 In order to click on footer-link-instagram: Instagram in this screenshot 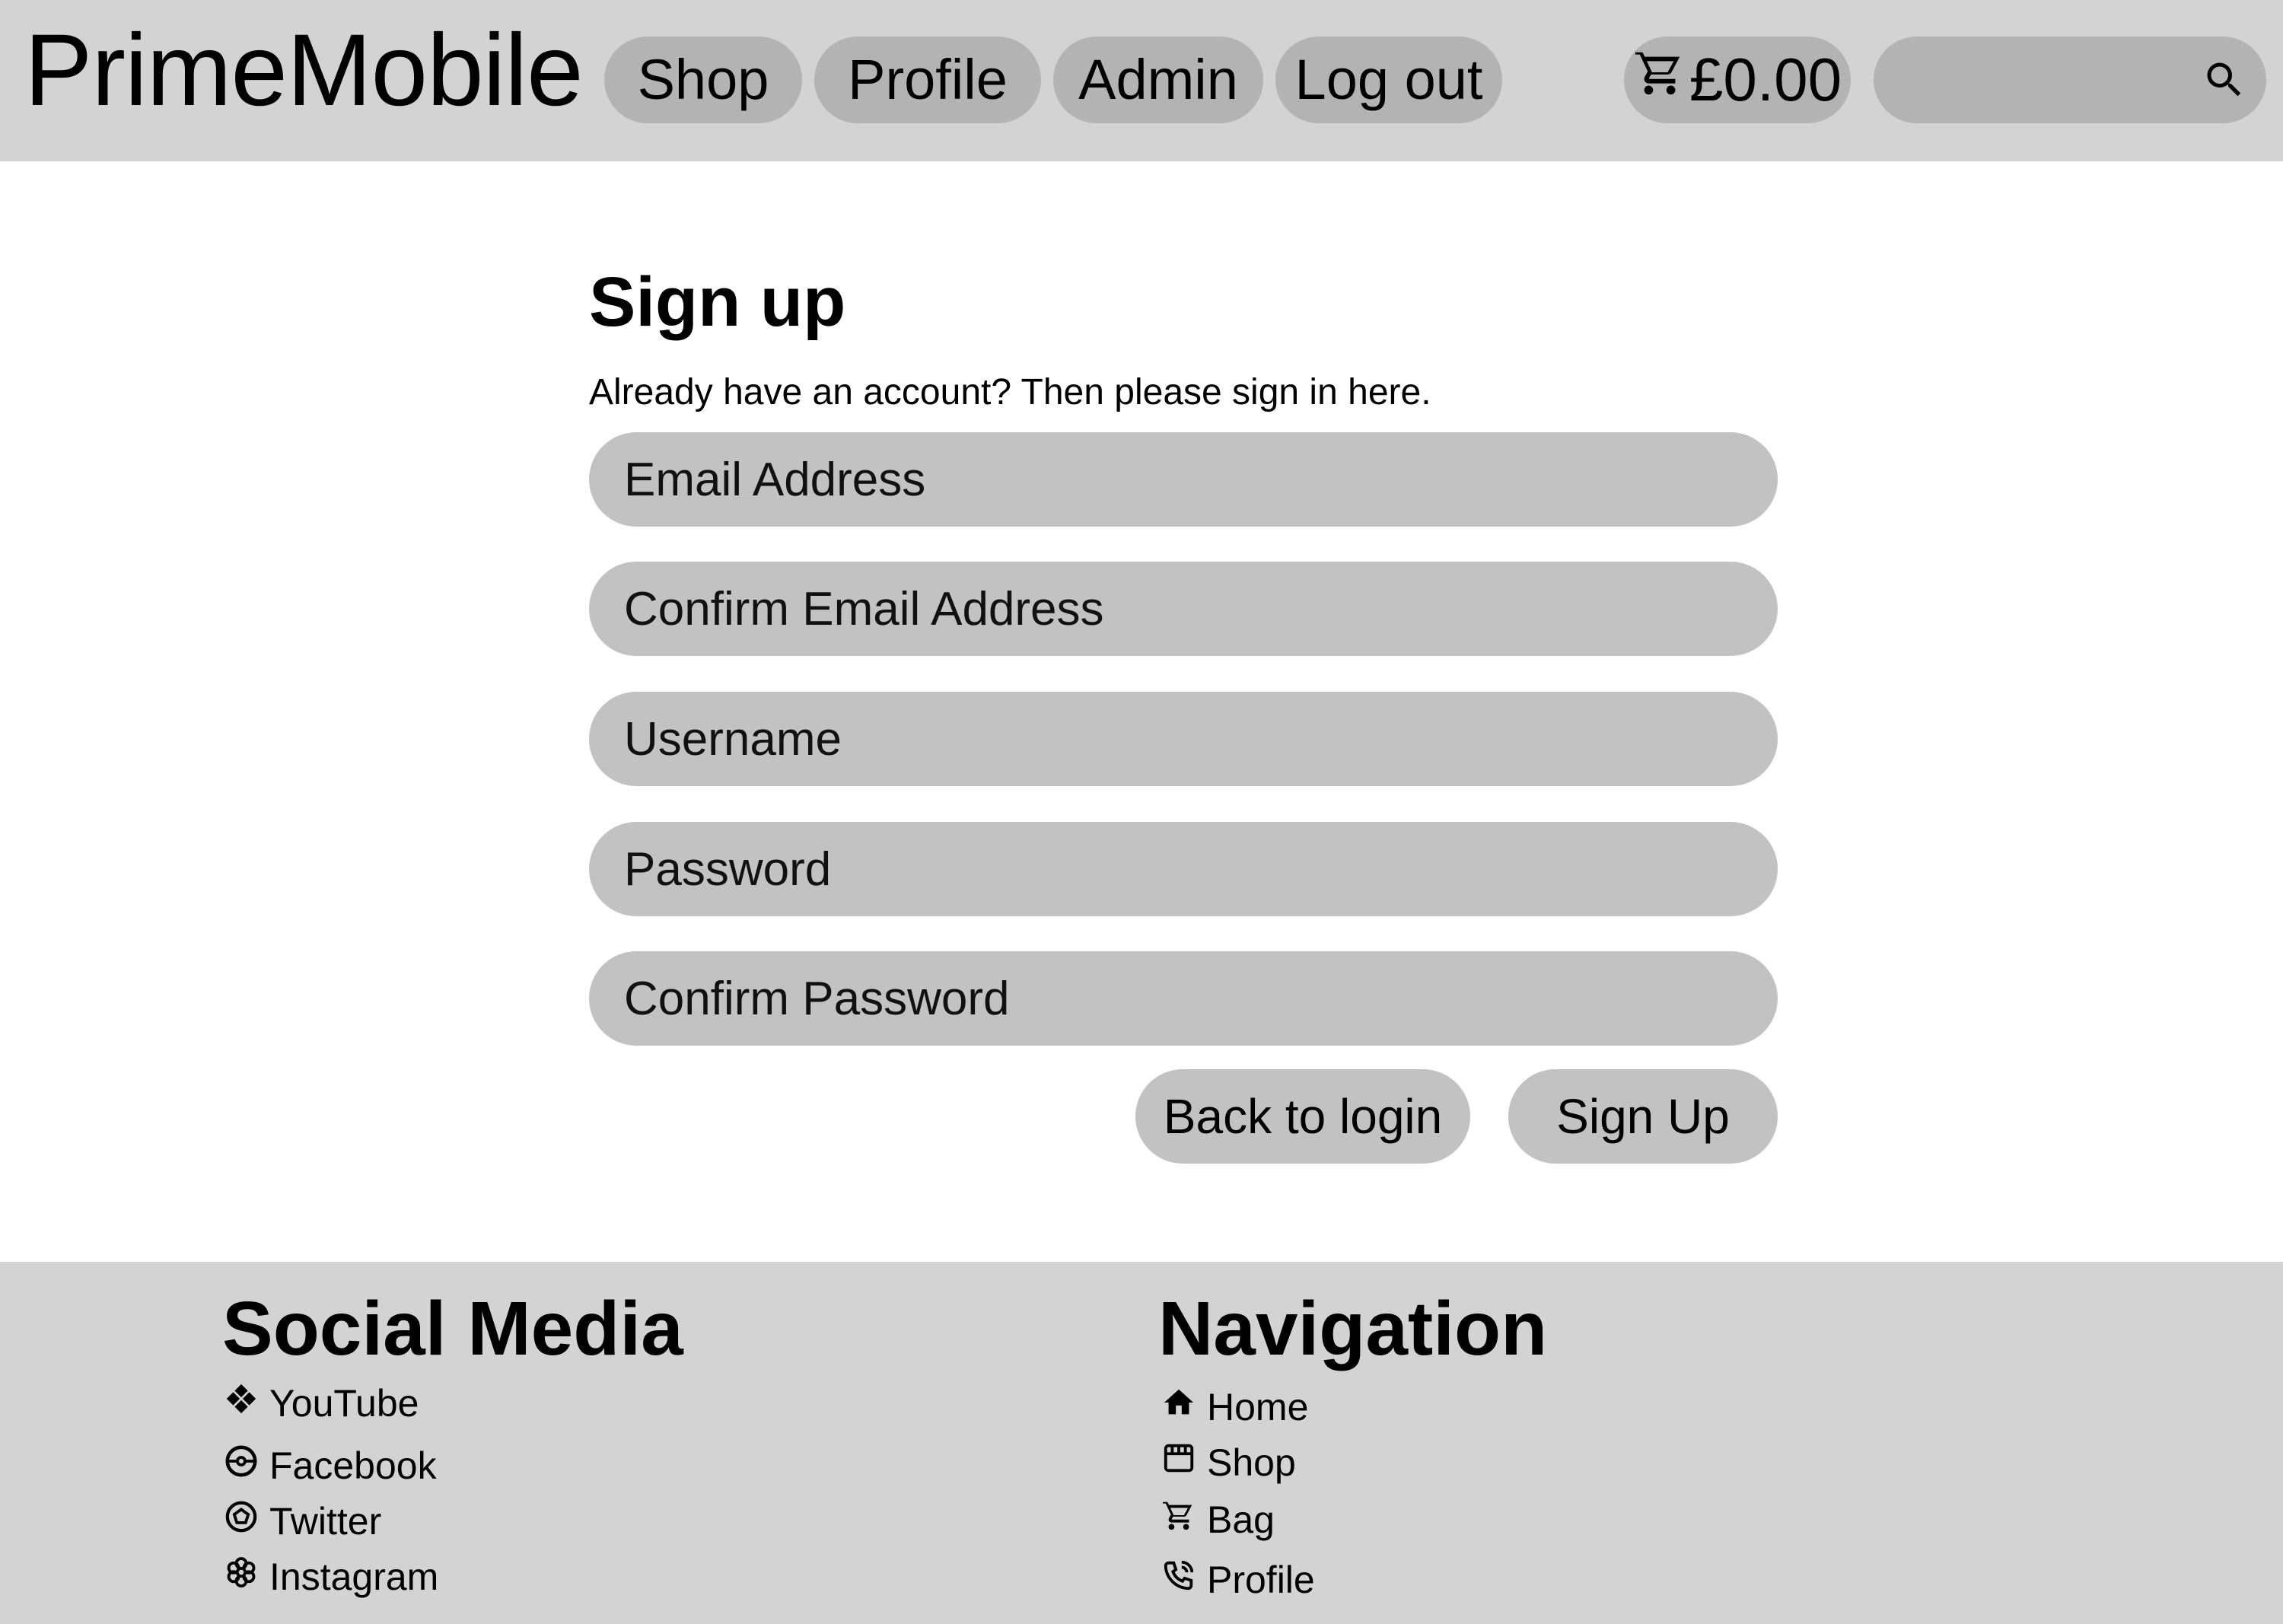, I will do `click(331, 1577)`.